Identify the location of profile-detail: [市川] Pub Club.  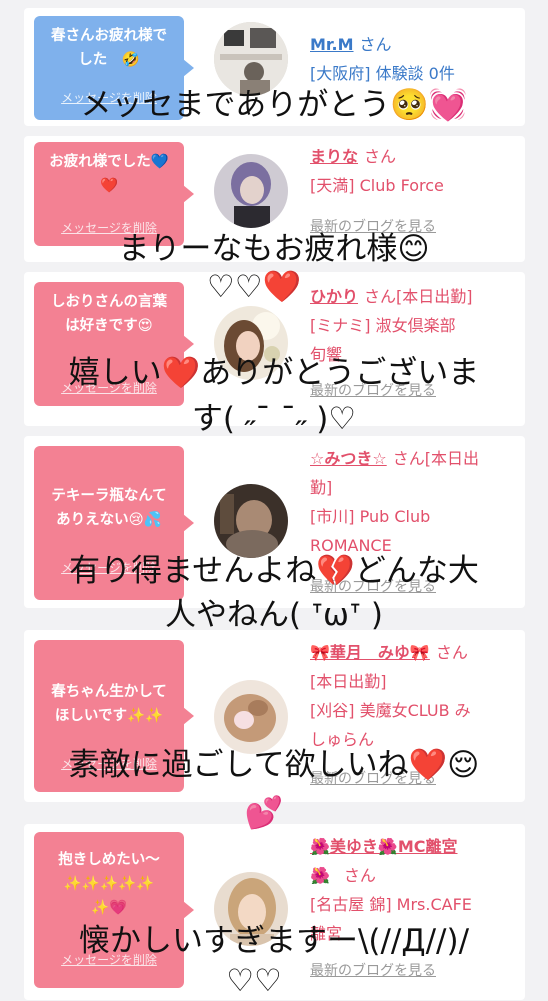
(370, 516).